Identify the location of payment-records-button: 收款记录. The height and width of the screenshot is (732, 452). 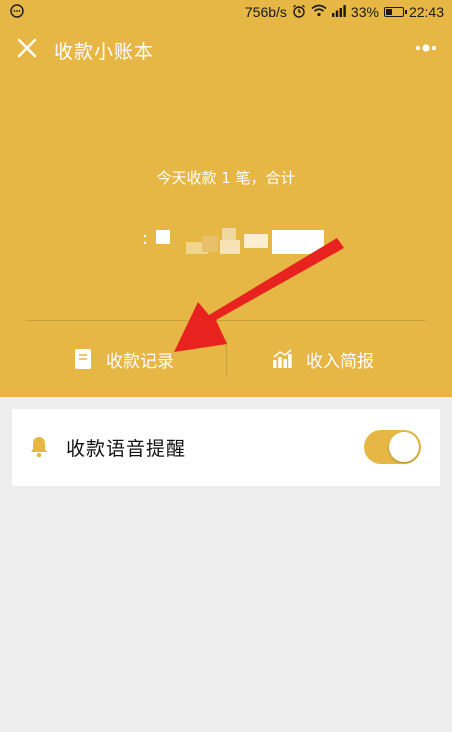
(124, 359).